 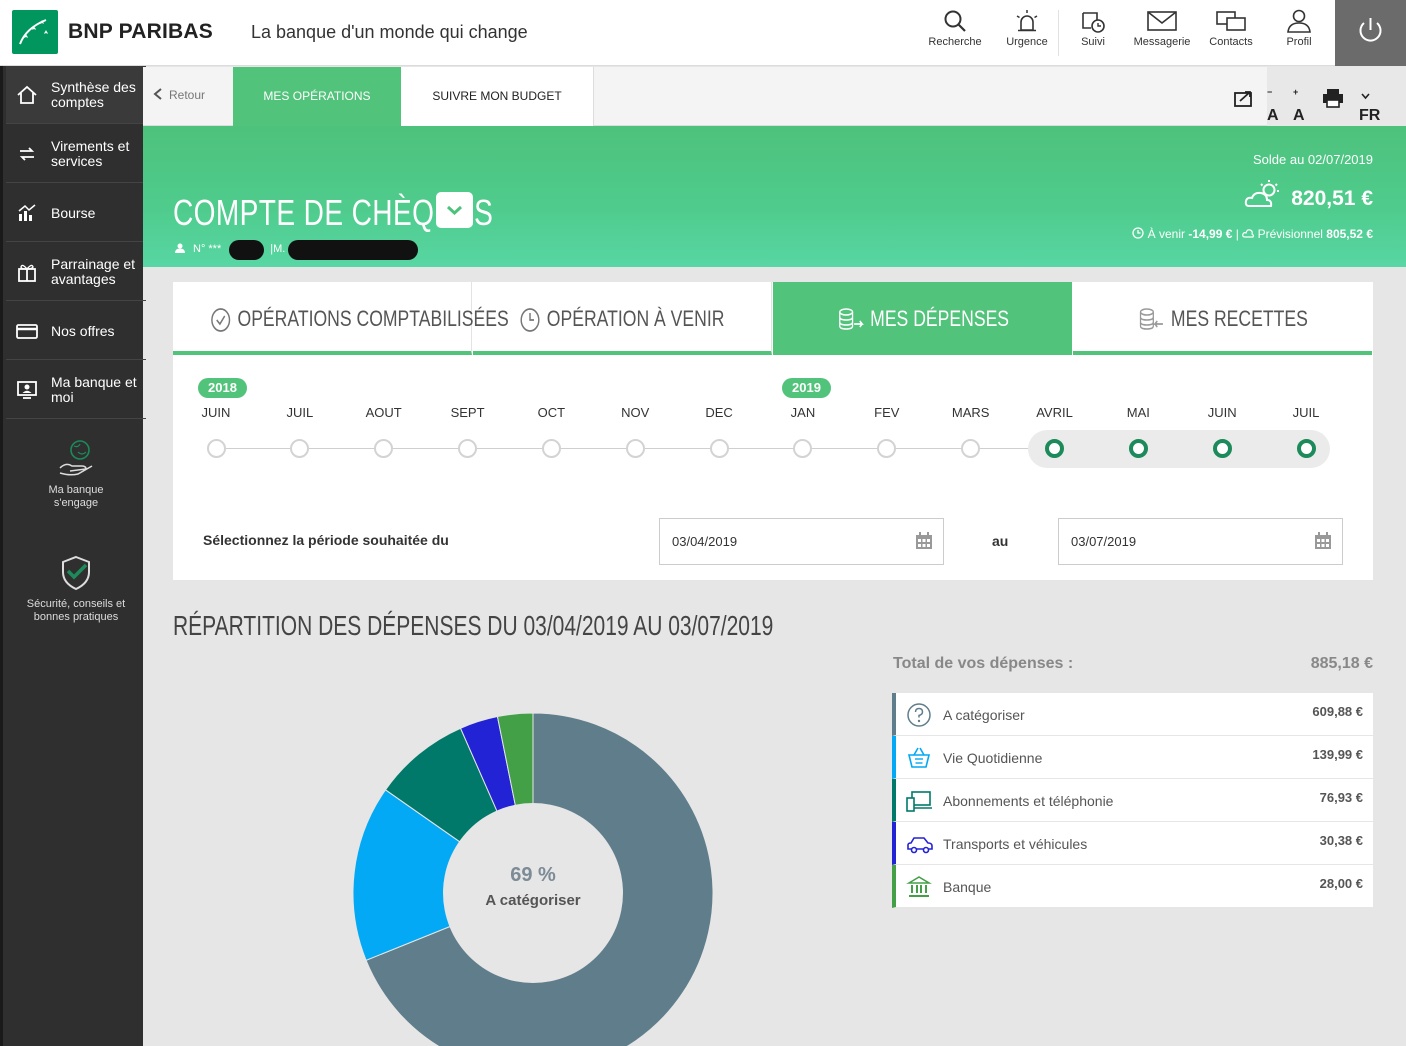 I want to click on sidebar-engage-label: Ma banque s'engage, so click(x=76, y=496).